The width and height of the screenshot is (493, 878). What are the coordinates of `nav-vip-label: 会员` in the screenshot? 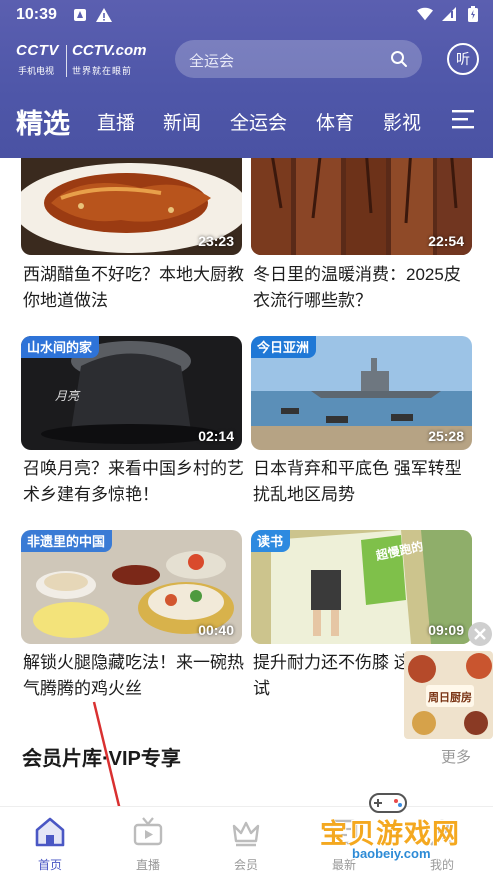 It's located at (245, 865).